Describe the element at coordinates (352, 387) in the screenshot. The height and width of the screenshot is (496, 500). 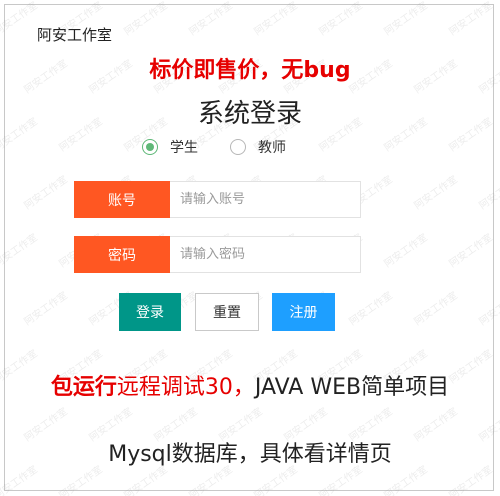
I see `footer-rest-text: JAVA WEB简单项目` at that location.